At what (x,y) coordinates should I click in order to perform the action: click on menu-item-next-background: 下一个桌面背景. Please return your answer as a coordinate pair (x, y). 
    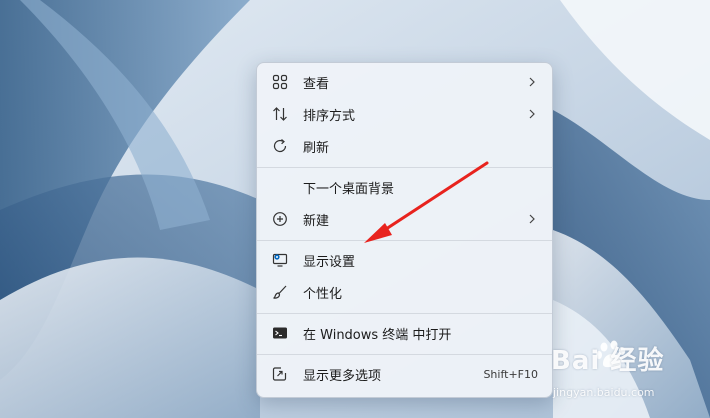
    Looking at the image, I should click on (404, 187).